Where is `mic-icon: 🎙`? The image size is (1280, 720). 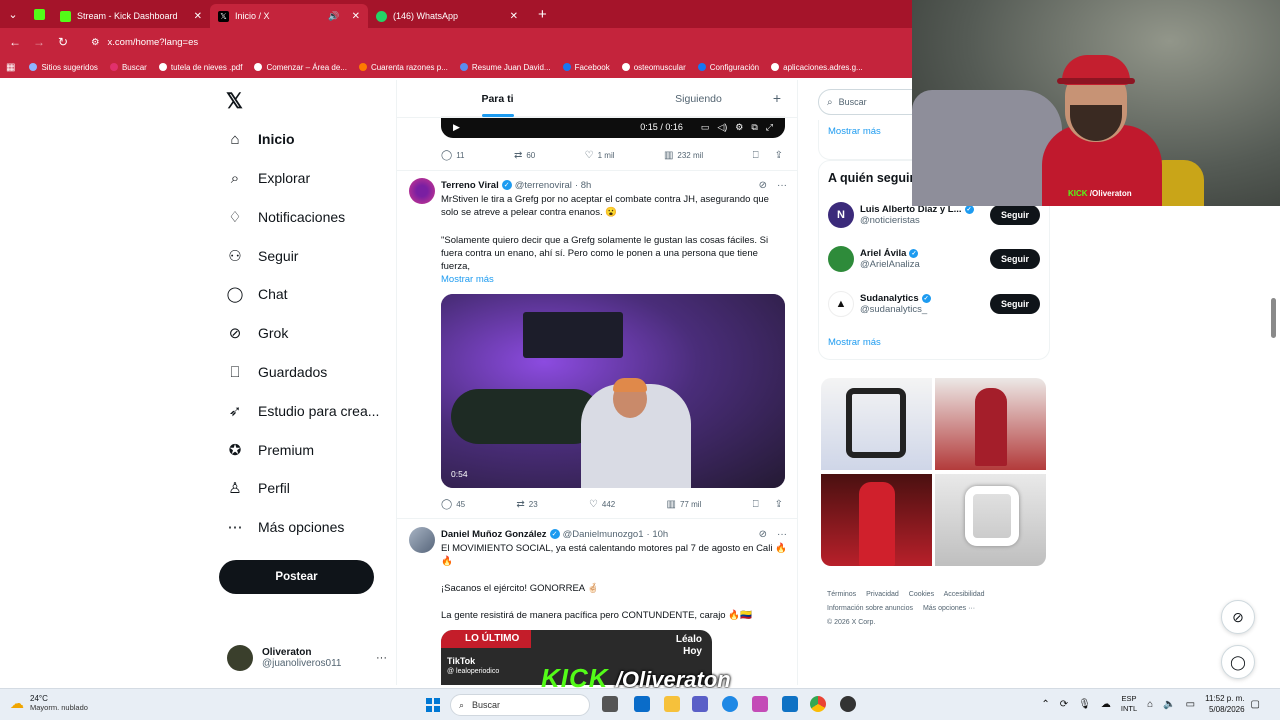 mic-icon: 🎙 is located at coordinates (1084, 704).